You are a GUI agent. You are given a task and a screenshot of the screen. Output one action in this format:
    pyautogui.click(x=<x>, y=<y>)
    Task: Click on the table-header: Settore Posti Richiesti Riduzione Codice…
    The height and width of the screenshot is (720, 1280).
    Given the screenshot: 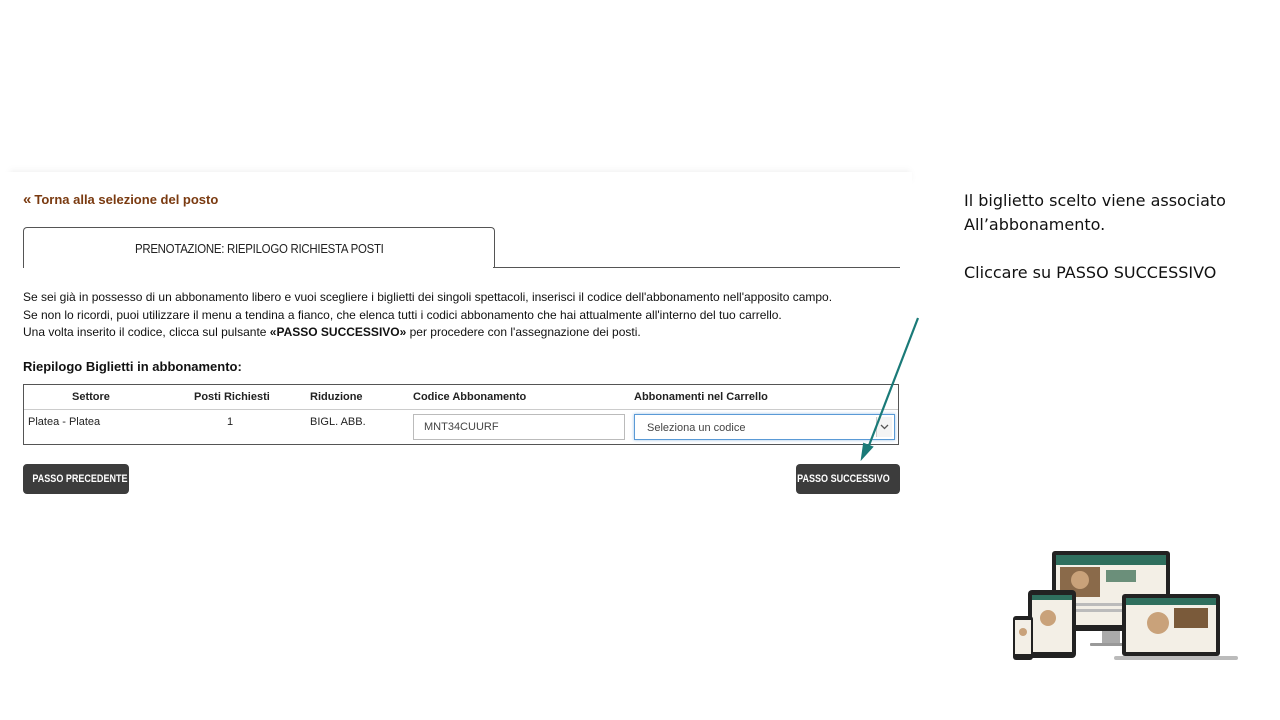 What is the action you would take?
    pyautogui.click(x=461, y=397)
    